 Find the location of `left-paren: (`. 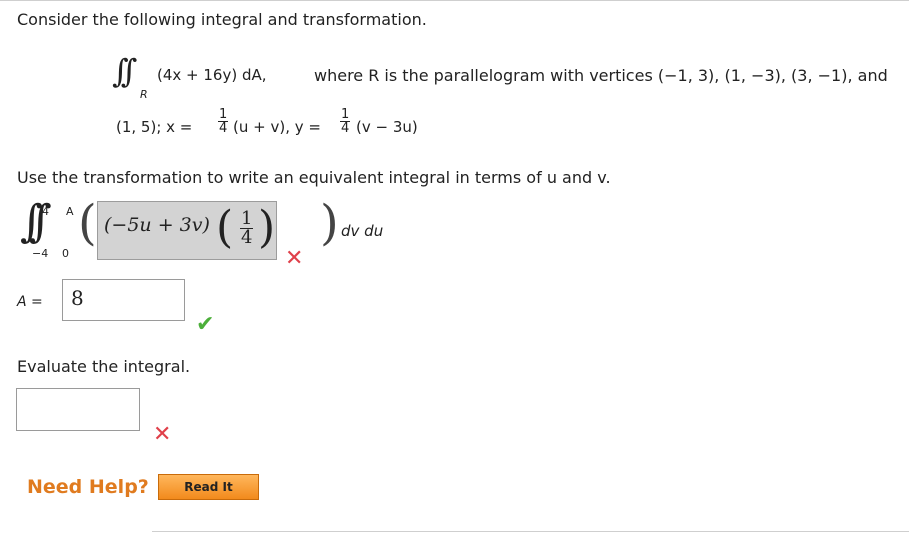

left-paren: ( is located at coordinates (87, 223).